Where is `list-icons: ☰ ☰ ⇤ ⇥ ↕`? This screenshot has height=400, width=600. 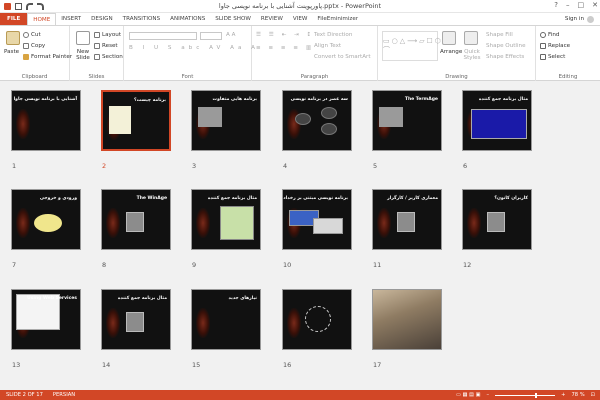
list-icons: ☰ ☰ ⇤ ⇥ ↕ is located at coordinates (285, 35).